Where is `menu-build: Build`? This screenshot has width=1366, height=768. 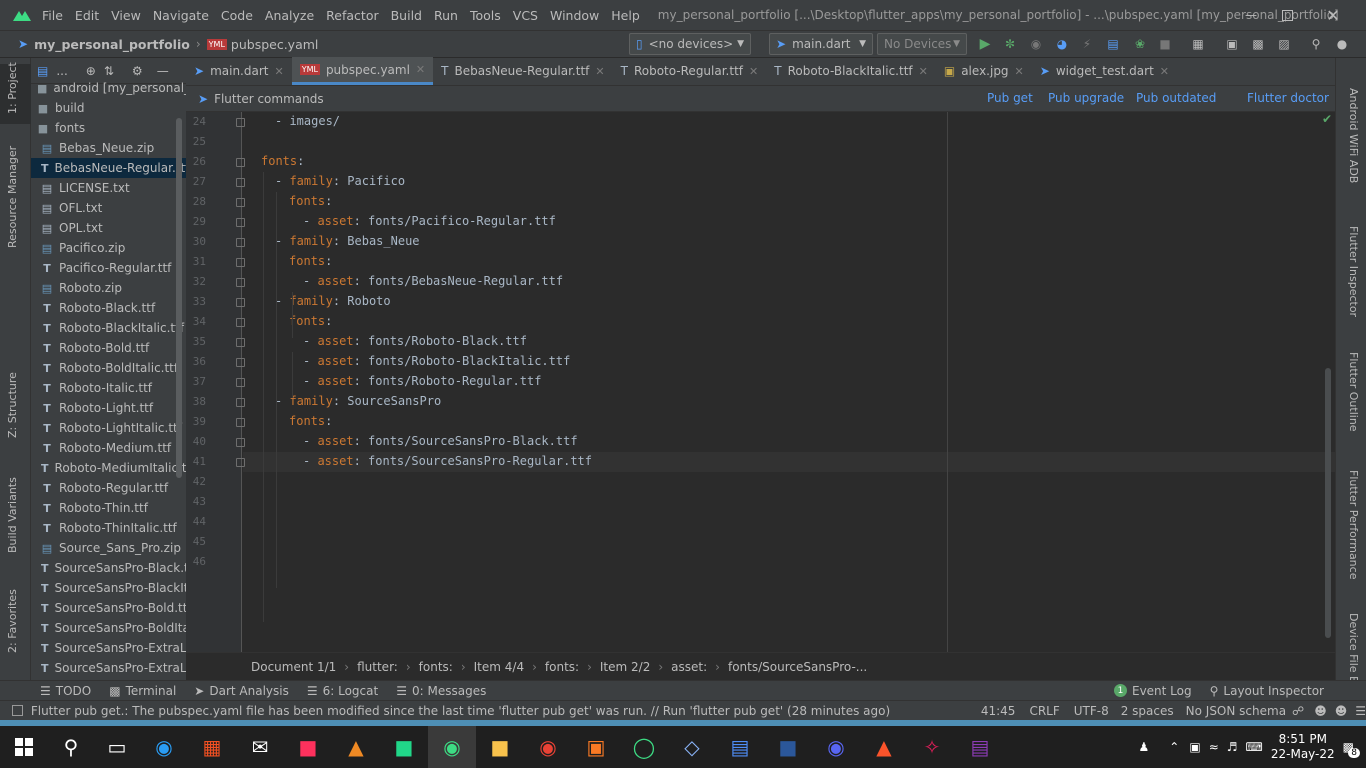
menu-build: Build is located at coordinates (406, 15).